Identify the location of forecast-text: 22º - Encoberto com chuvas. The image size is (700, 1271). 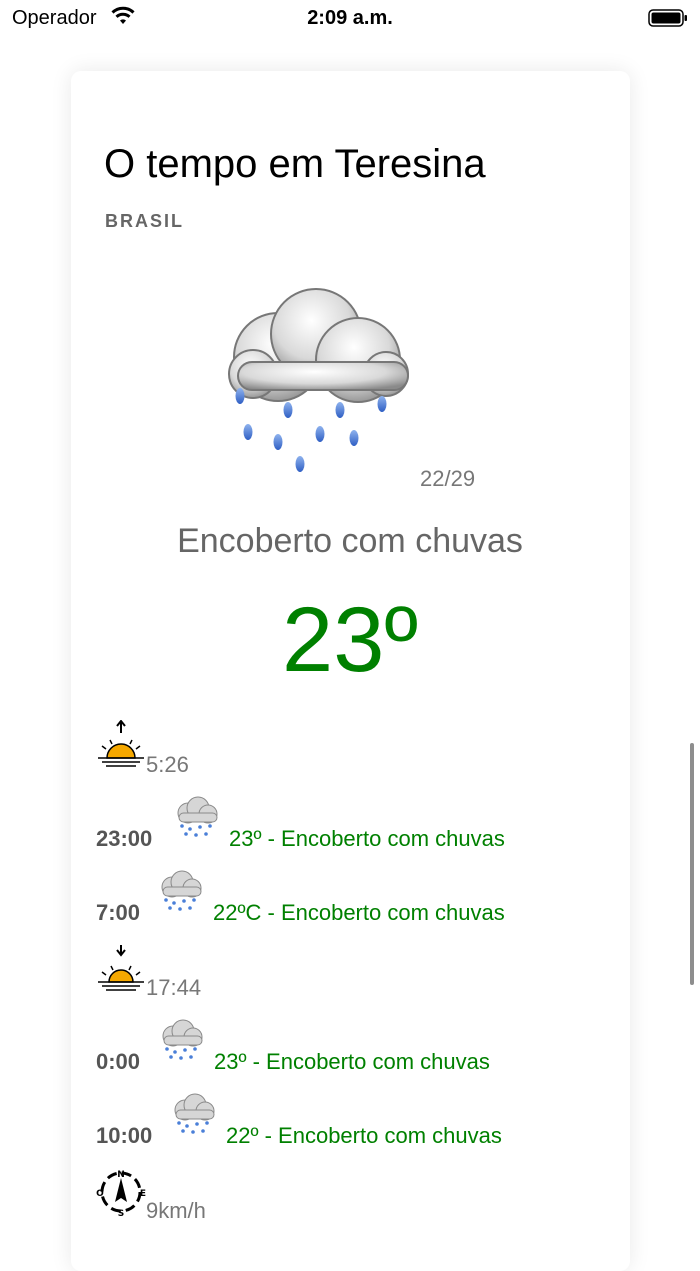
(364, 1135).